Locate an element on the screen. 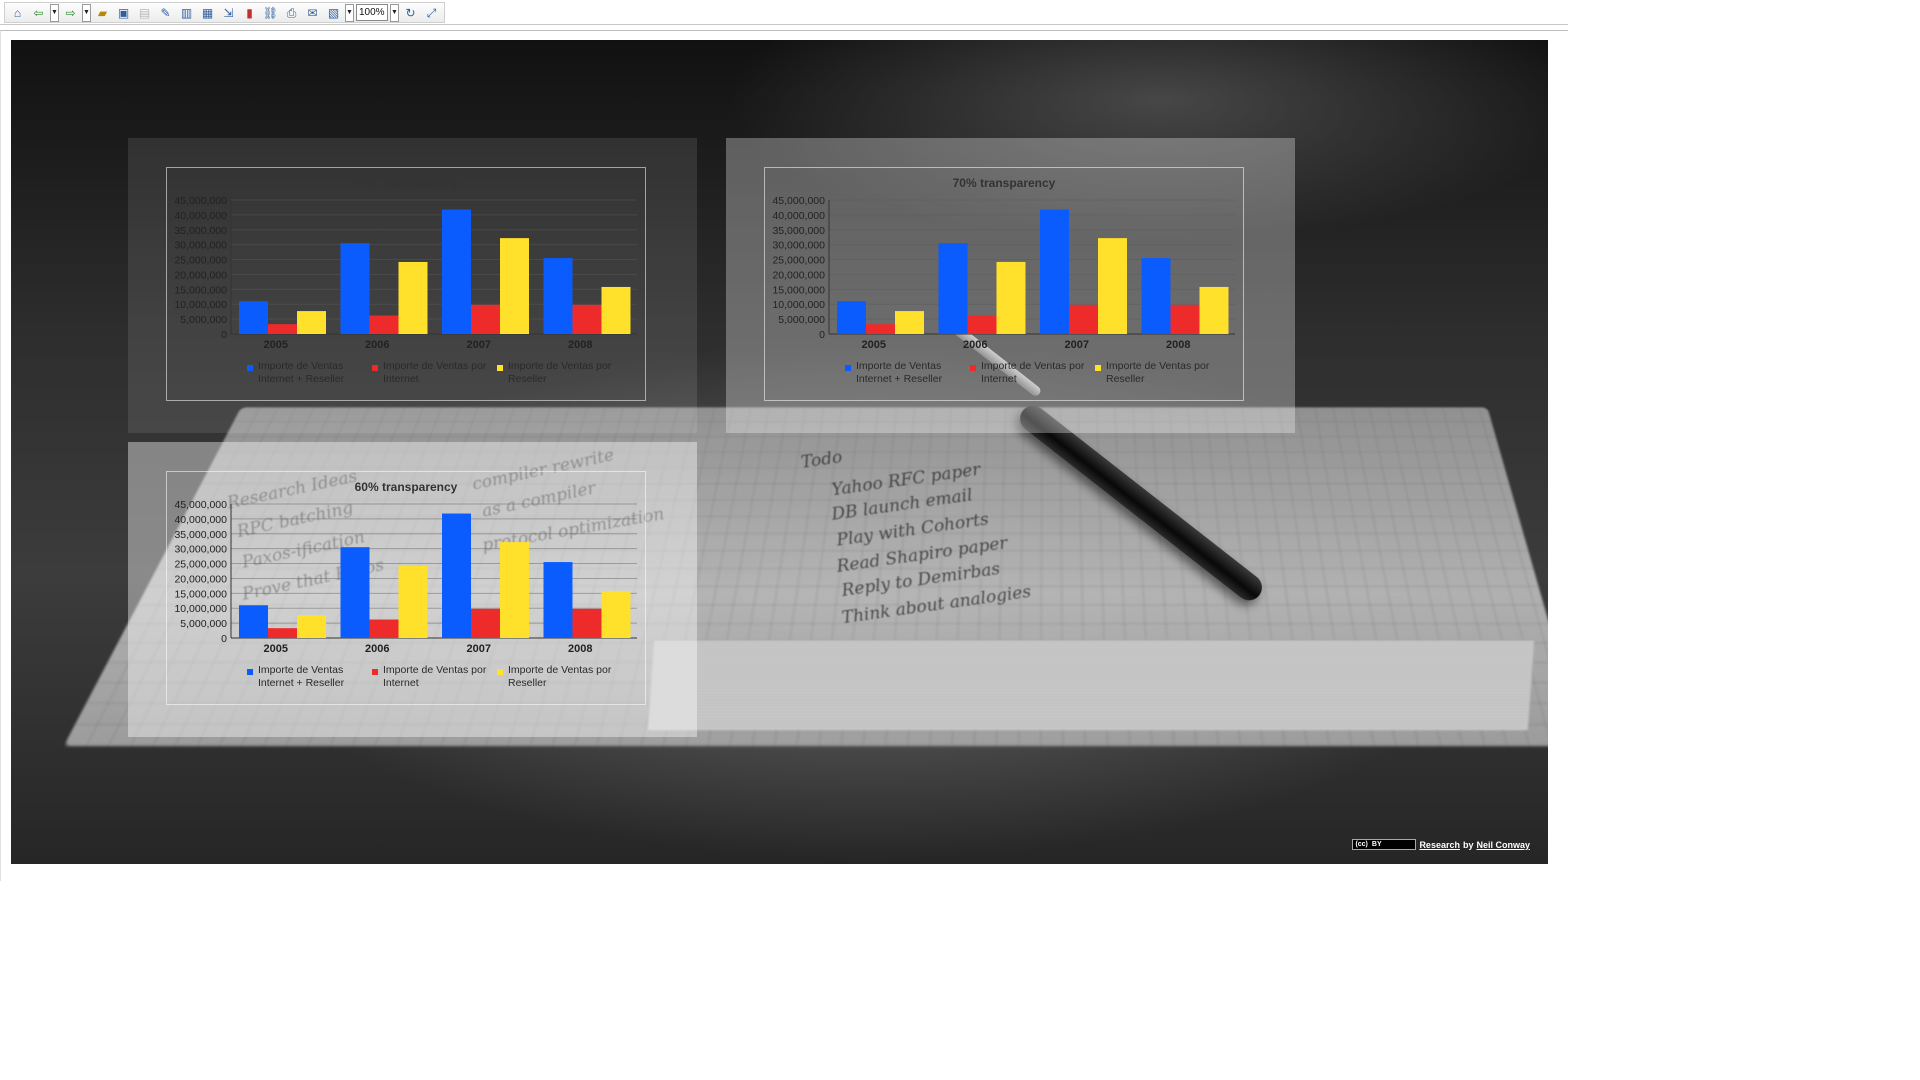 The height and width of the screenshot is (1080, 1920). view-icon: ▧ is located at coordinates (333, 13).